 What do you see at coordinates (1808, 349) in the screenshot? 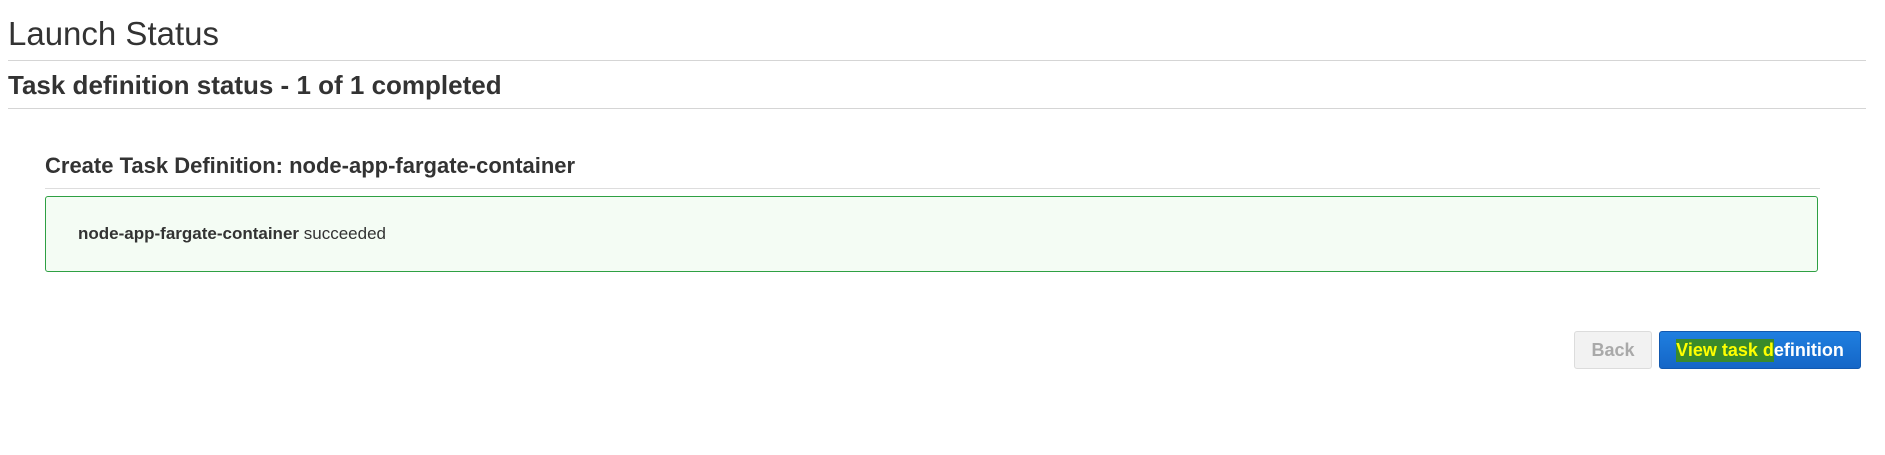
I see `view-button-text-rest: efinition` at bounding box center [1808, 349].